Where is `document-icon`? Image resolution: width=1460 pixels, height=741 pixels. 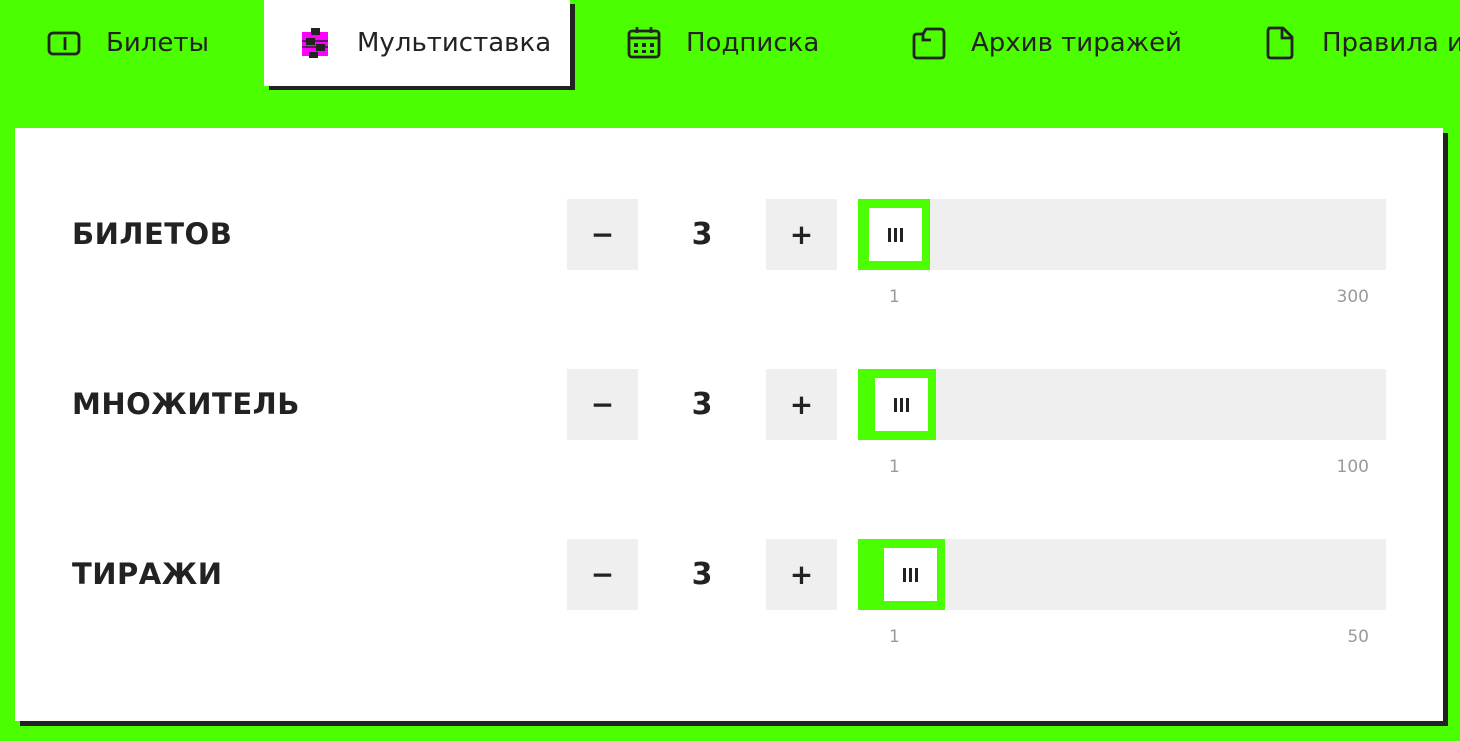
document-icon is located at coordinates (1280, 43).